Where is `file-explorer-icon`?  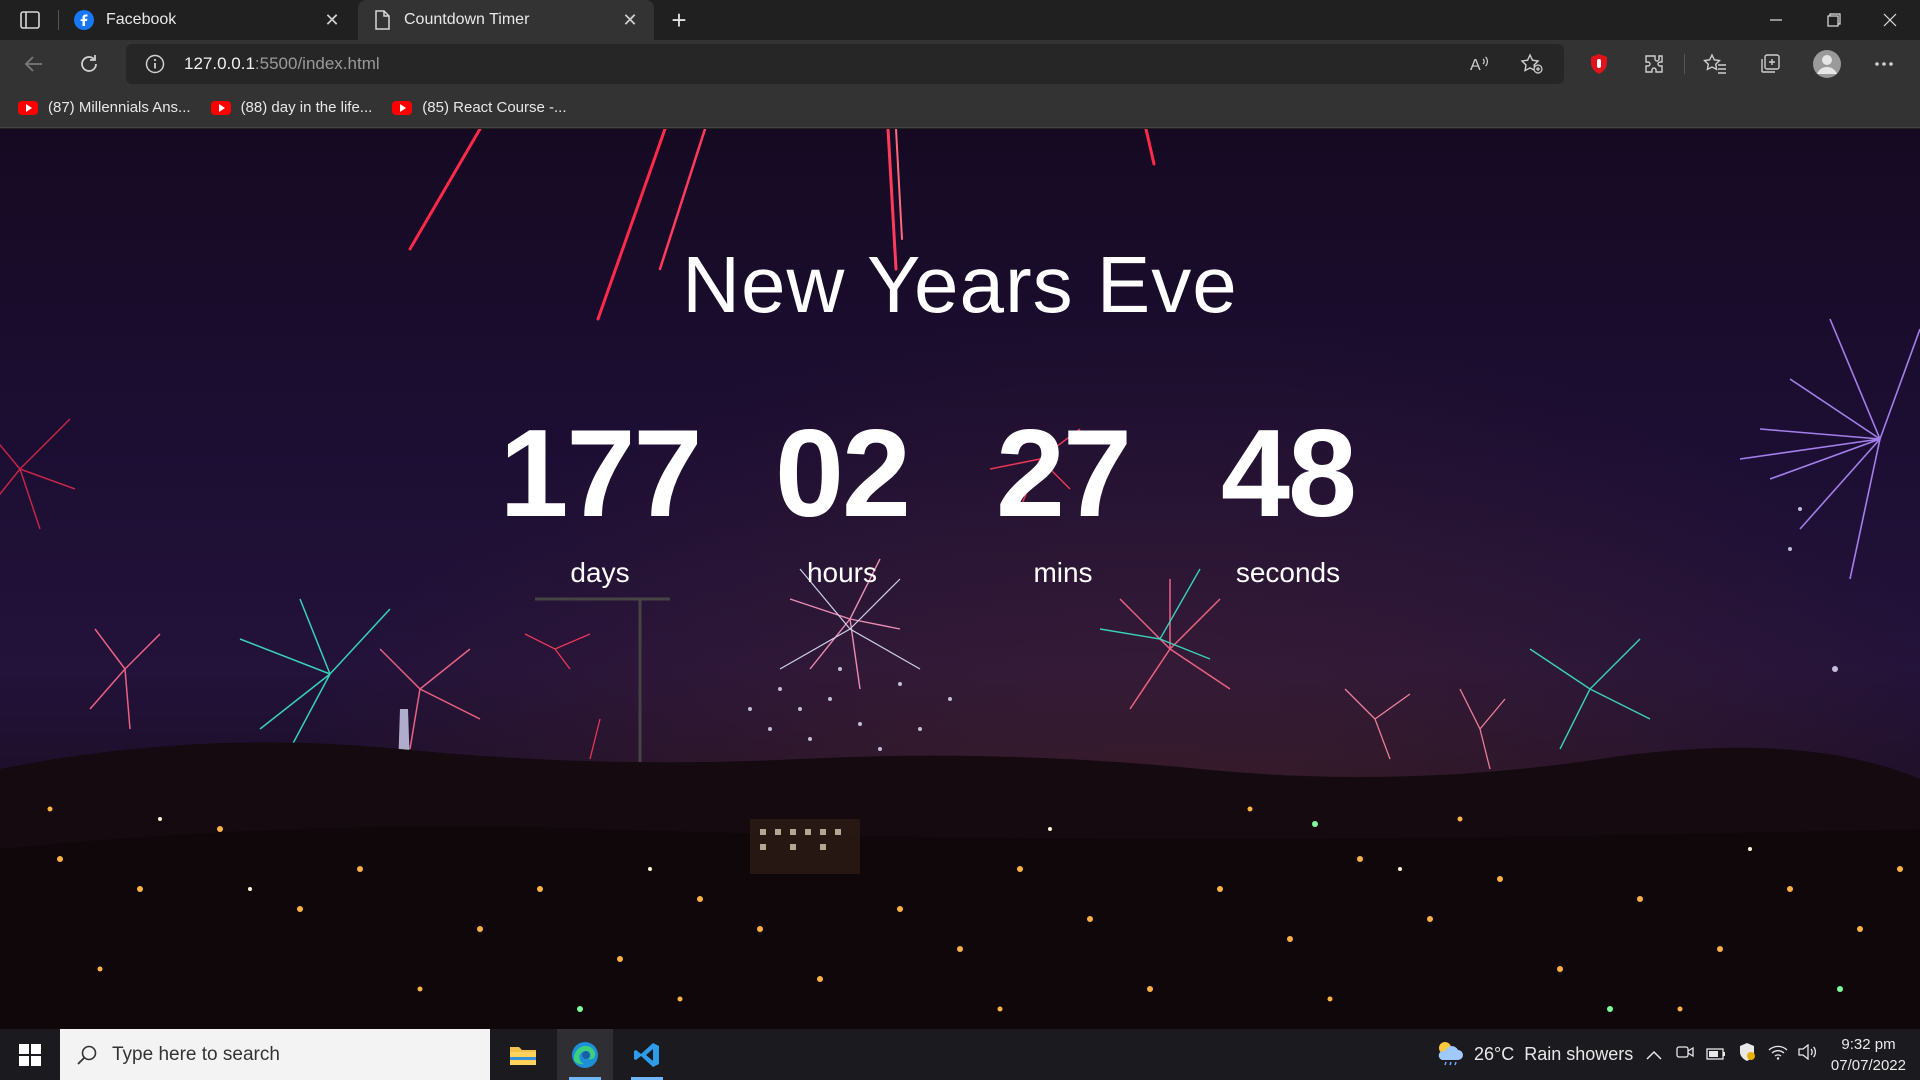 file-explorer-icon is located at coordinates (523, 1054).